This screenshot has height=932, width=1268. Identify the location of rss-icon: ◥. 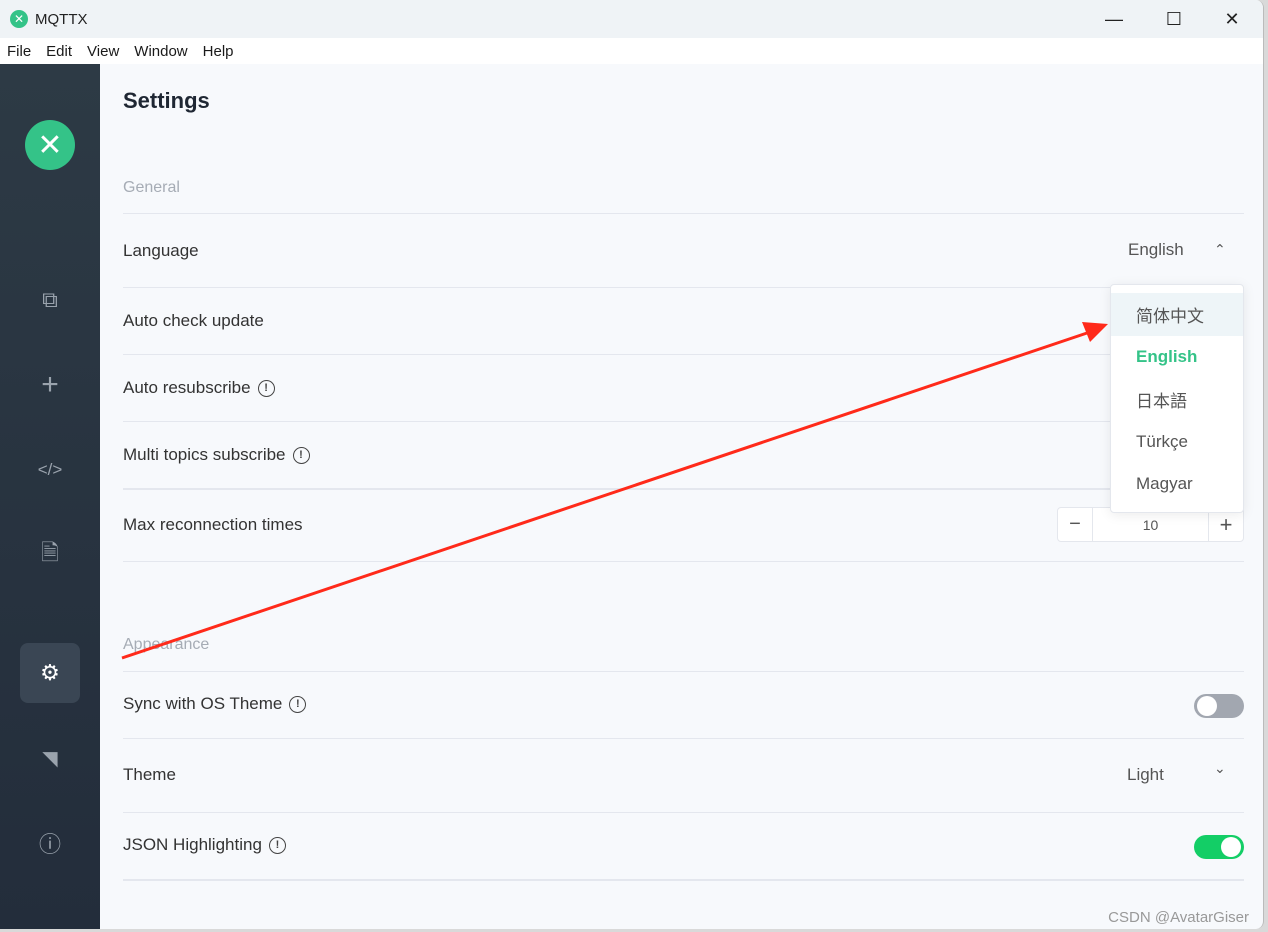
(50, 758).